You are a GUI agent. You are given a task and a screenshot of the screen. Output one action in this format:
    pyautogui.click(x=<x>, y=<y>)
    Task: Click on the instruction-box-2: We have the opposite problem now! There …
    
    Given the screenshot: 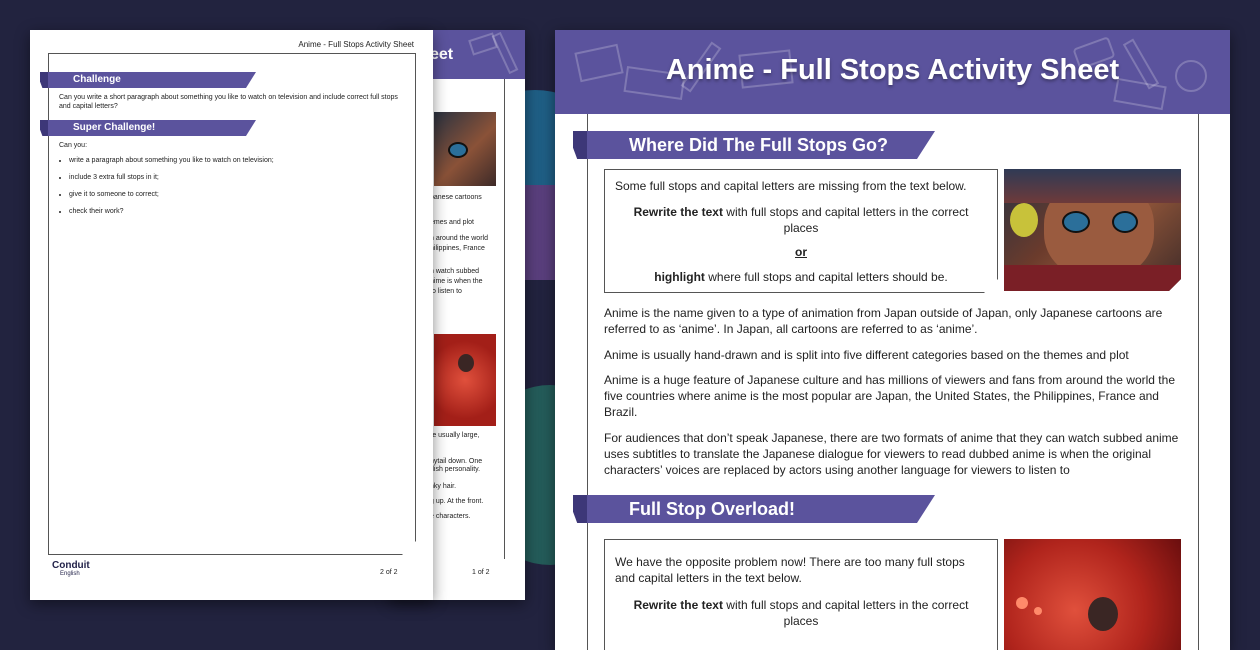 What is the action you would take?
    pyautogui.click(x=801, y=594)
    